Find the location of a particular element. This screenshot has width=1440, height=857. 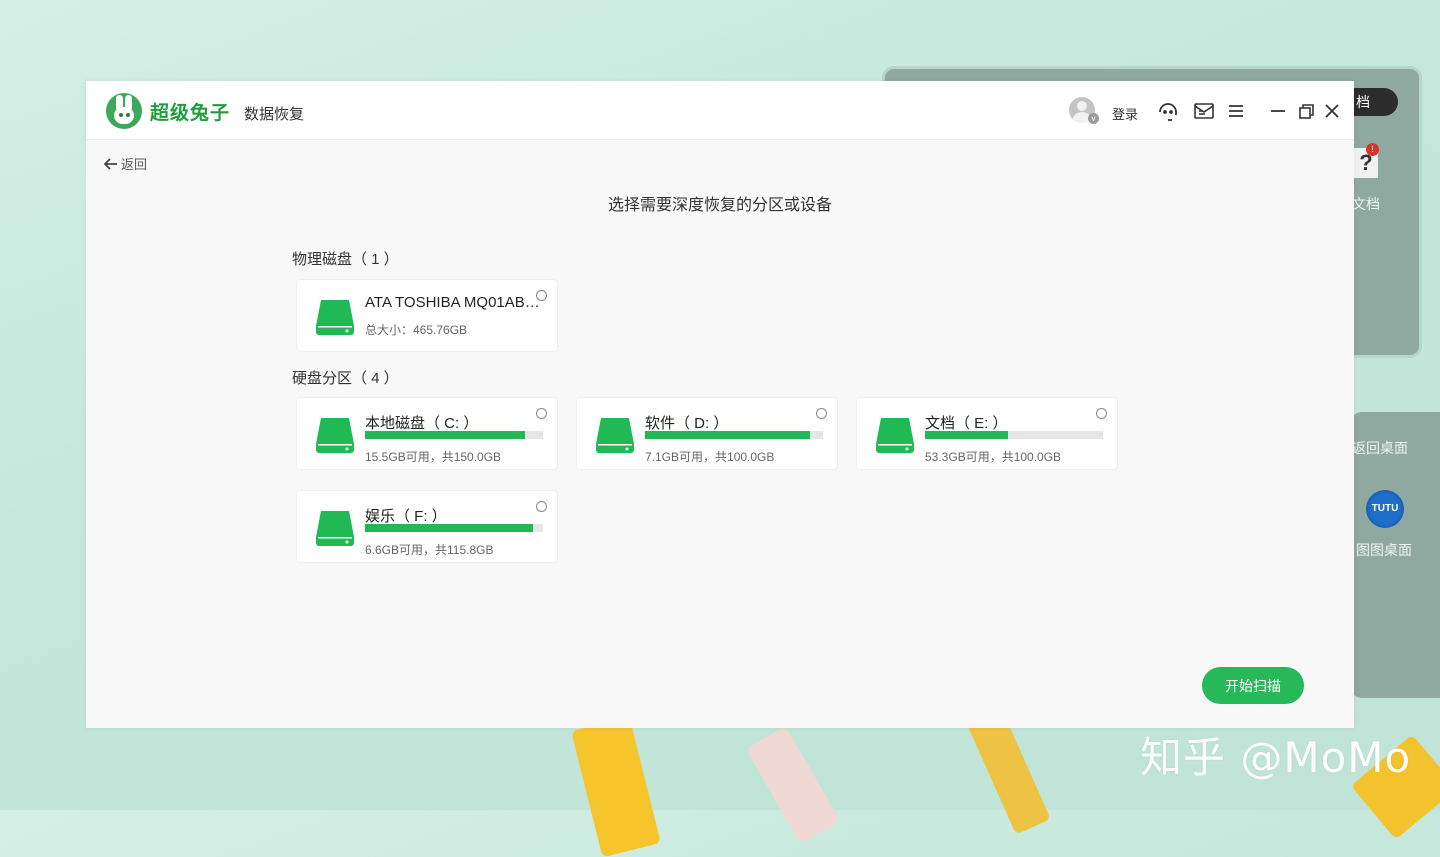

customer-service-icon is located at coordinates (1168, 113).